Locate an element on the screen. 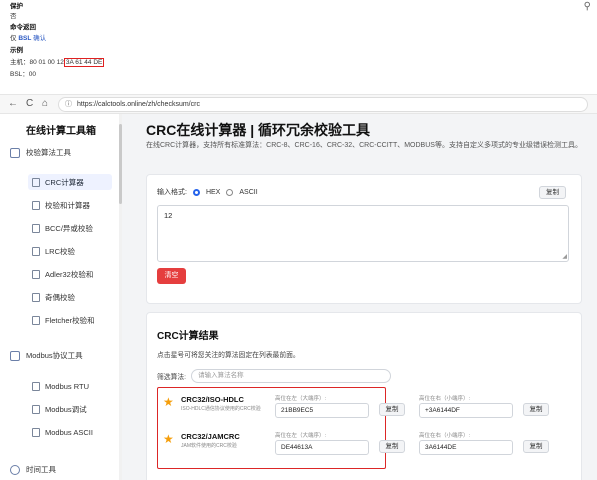 This screenshot has width=597, height=480. sidebar-item-label: Fletcher校验和 is located at coordinates (70, 320).